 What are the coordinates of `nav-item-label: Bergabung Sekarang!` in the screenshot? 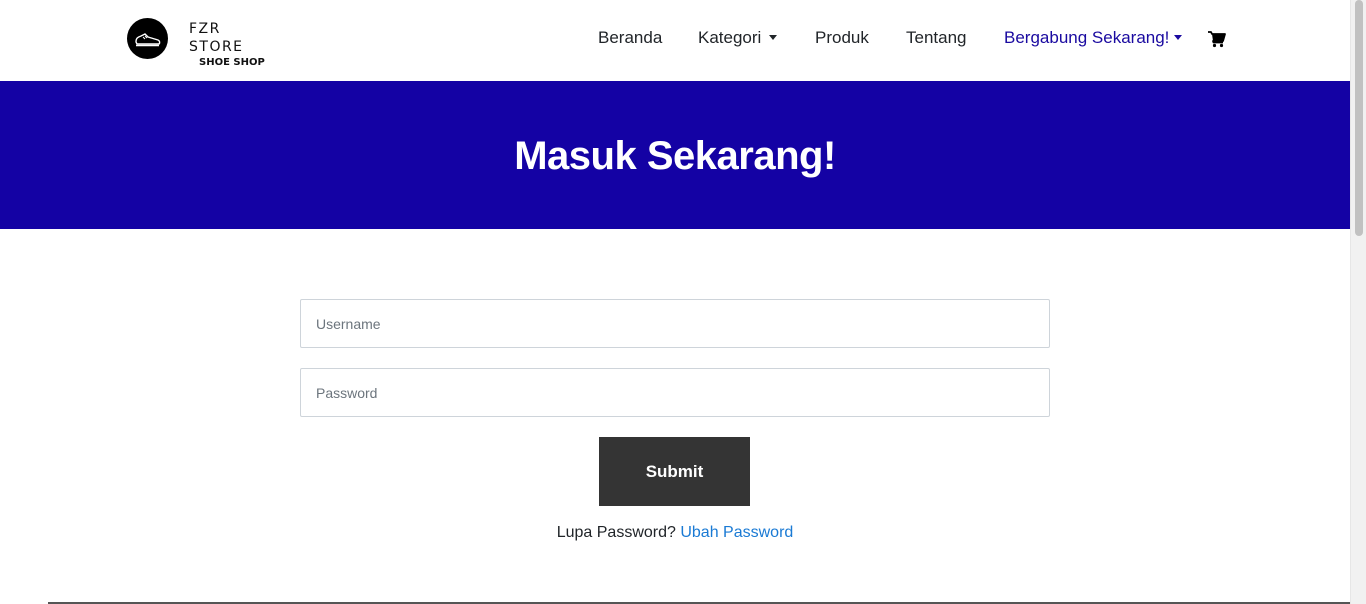 It's located at (1087, 37).